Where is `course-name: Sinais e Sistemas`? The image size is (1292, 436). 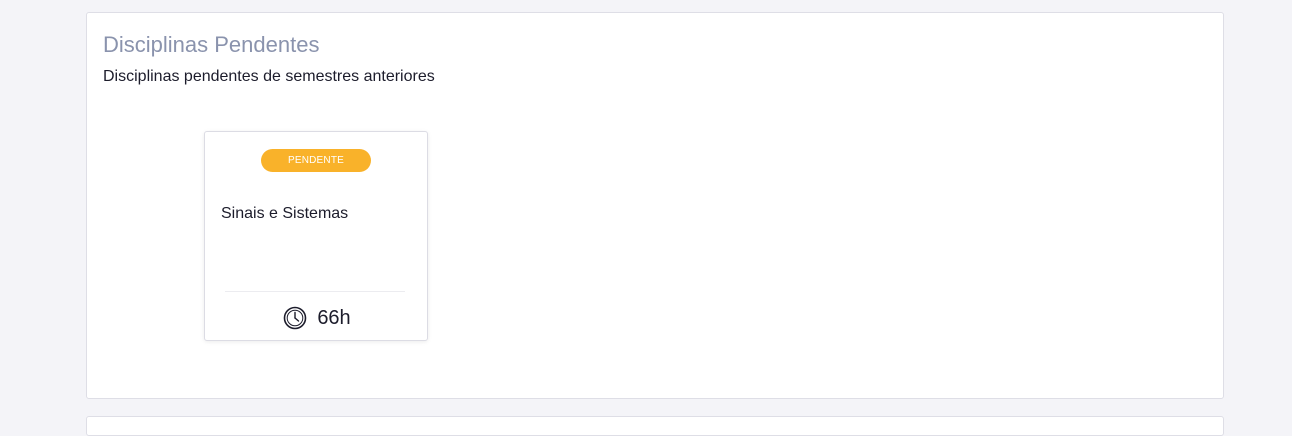
course-name: Sinais e Sistemas is located at coordinates (285, 213).